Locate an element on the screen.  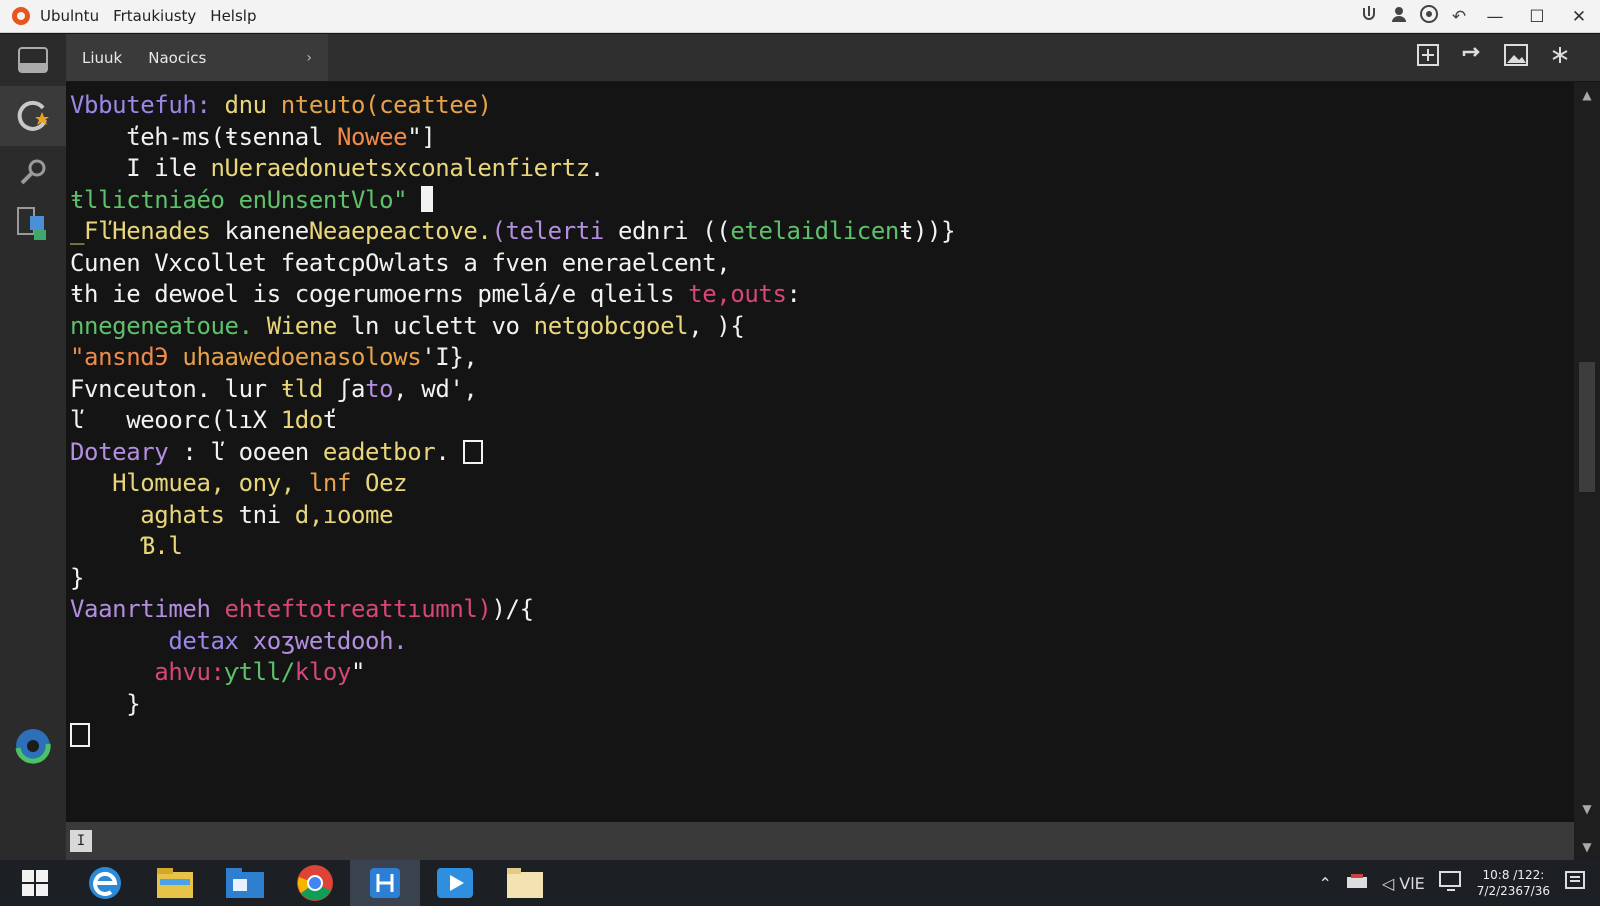
sync-icon is located at coordinates (1429, 16).